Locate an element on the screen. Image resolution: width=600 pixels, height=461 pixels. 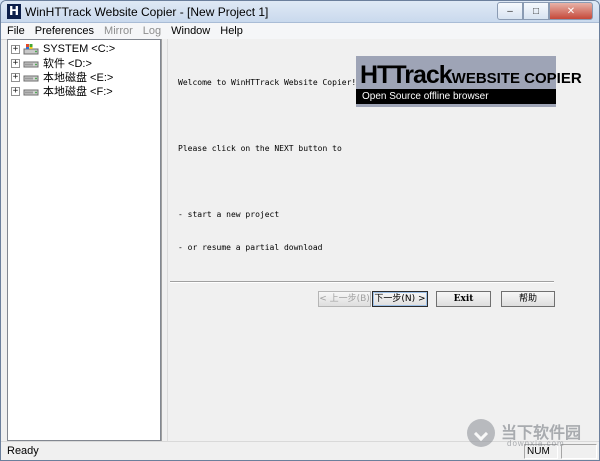
menu-window: Window is located at coordinates (190, 31).